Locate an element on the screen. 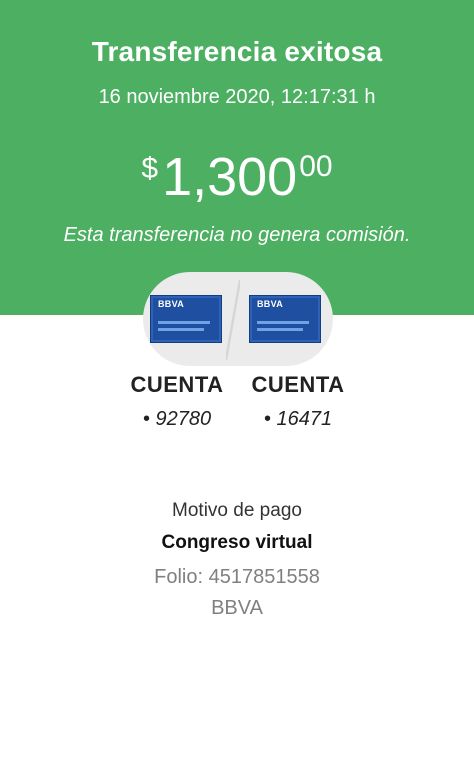 The height and width of the screenshot is (775, 474). payment-reason-label: Motivo de pago is located at coordinates (237, 510).